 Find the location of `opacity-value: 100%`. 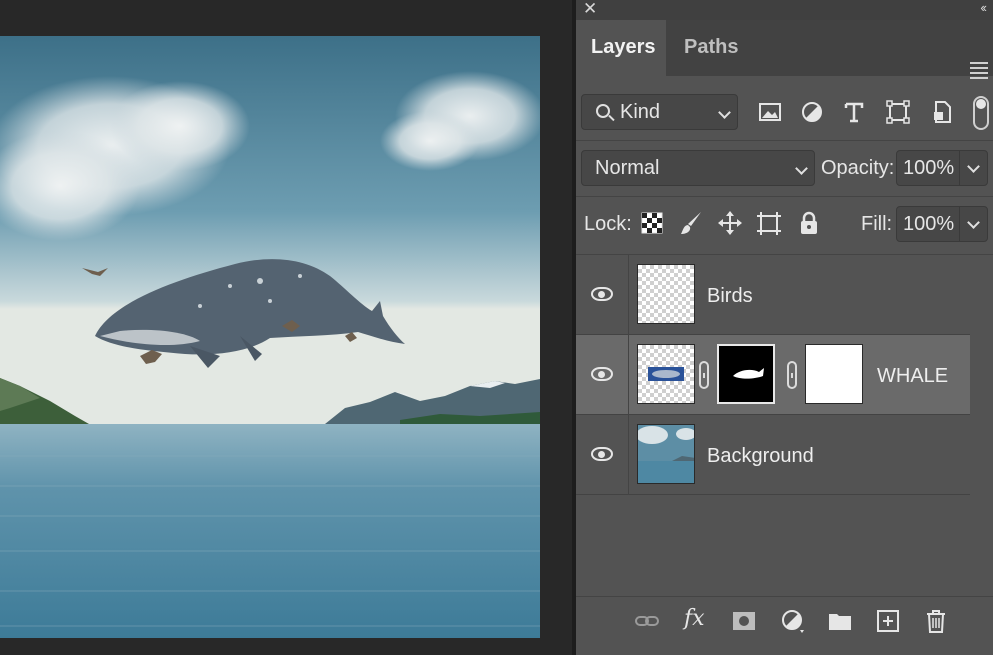

opacity-value: 100% is located at coordinates (929, 168).